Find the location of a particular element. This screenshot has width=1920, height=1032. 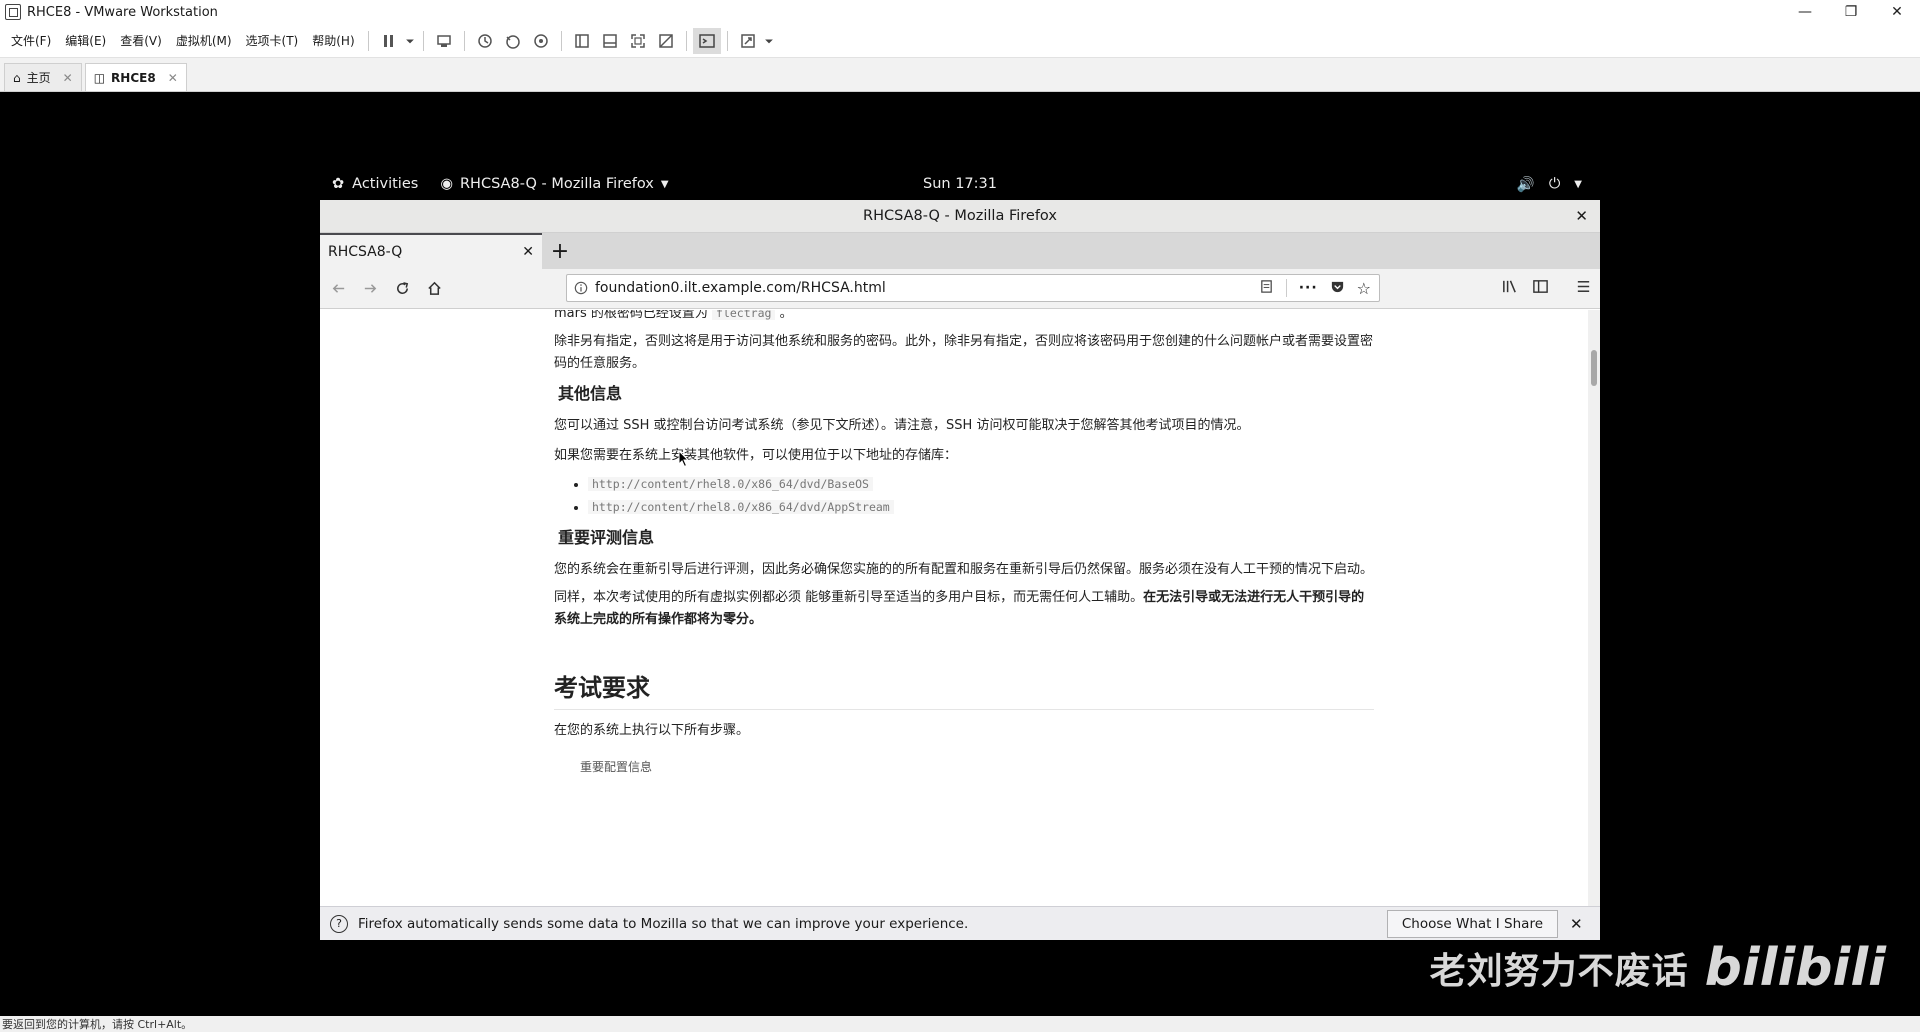

paragraph: 在您的系统上执行以下所有步骤。 is located at coordinates (652, 730).